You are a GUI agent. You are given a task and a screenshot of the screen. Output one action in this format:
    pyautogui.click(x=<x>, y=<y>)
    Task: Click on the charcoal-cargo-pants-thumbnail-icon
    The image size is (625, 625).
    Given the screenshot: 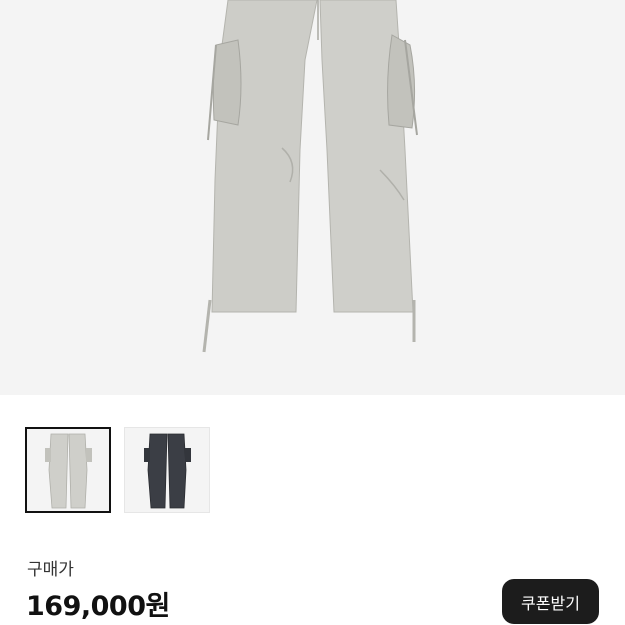 What is the action you would take?
    pyautogui.click(x=167, y=471)
    